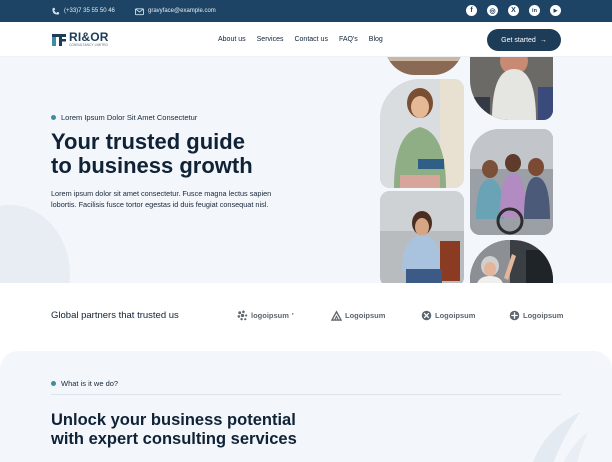  Describe the element at coordinates (534, 10) in the screenshot. I see `linkedin-icon: in` at that location.